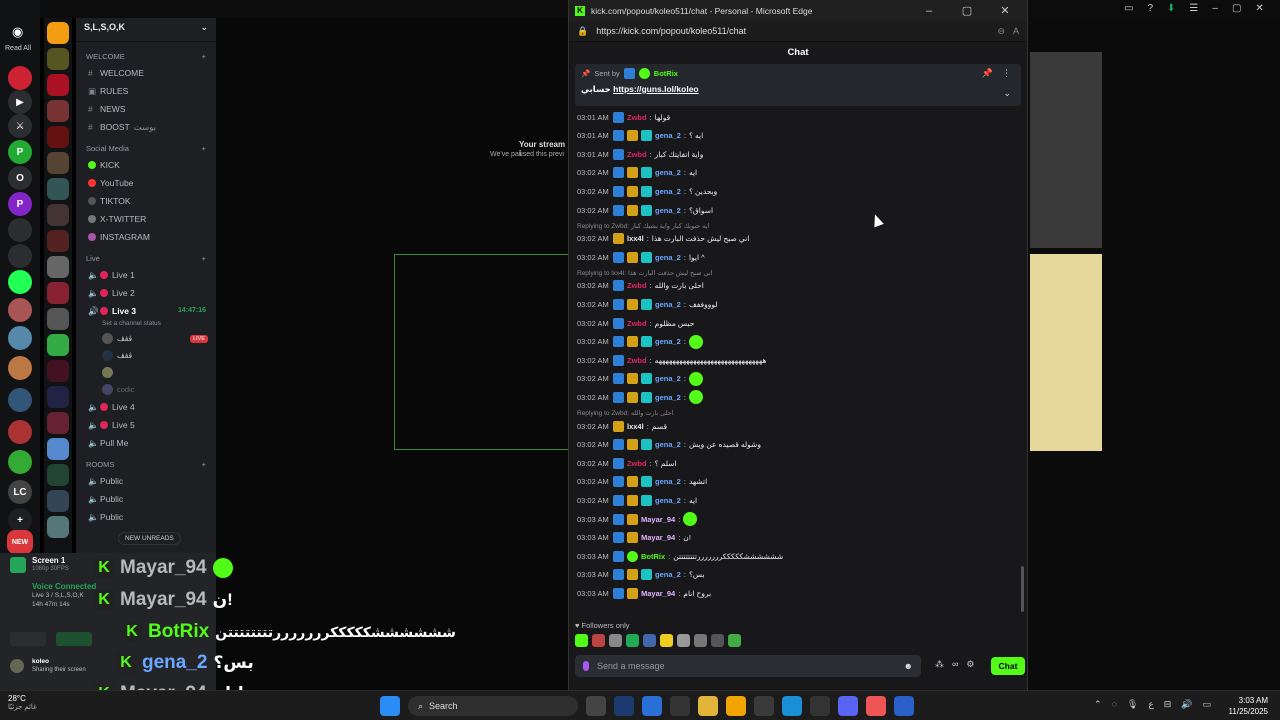 Image resolution: width=1280 pixels, height=720 pixels. Describe the element at coordinates (1186, 704) in the screenshot. I see `volume-icon: 🔊` at that location.